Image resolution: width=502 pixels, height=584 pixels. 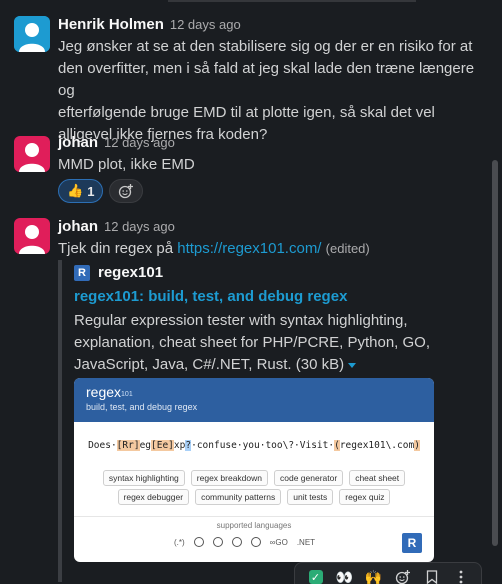 I want to click on preview-tagline: build, test, and debug regex, so click(x=142, y=407).